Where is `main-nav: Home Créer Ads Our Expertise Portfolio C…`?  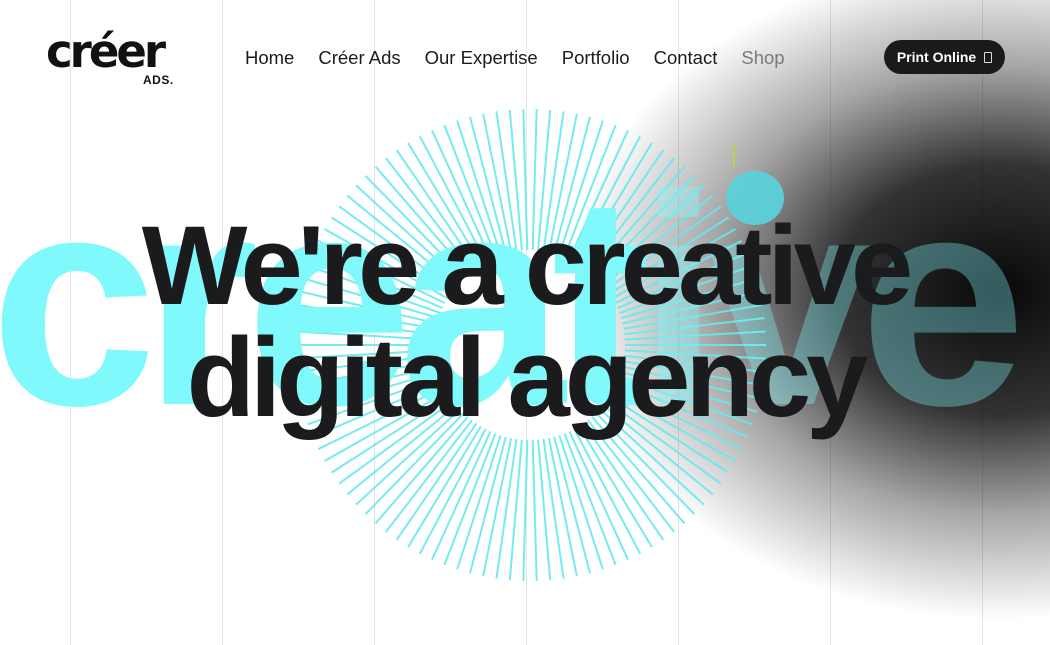 main-nav: Home Créer Ads Our Expertise Portfolio C… is located at coordinates (527, 58).